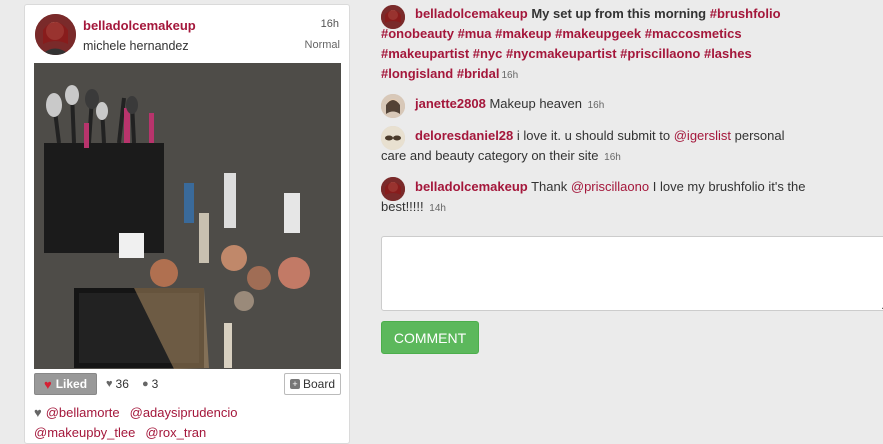 The height and width of the screenshot is (444, 883). Describe the element at coordinates (393, 17) in the screenshot. I see `caption-avatar` at that location.